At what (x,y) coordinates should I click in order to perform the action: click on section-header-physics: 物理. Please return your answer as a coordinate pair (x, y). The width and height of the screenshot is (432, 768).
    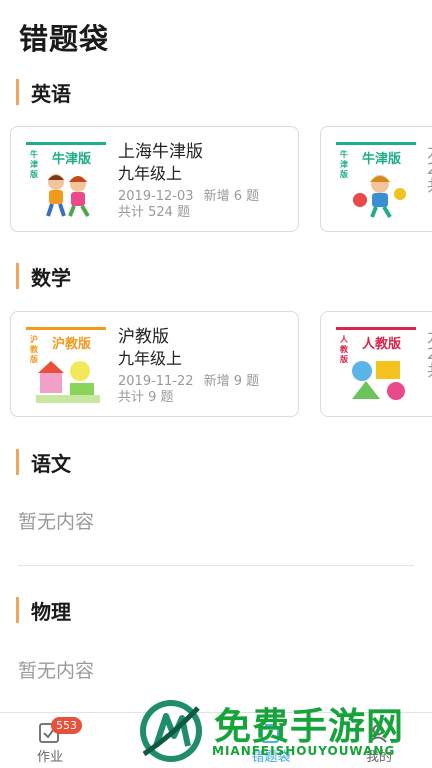
    Looking at the image, I should click on (43, 610).